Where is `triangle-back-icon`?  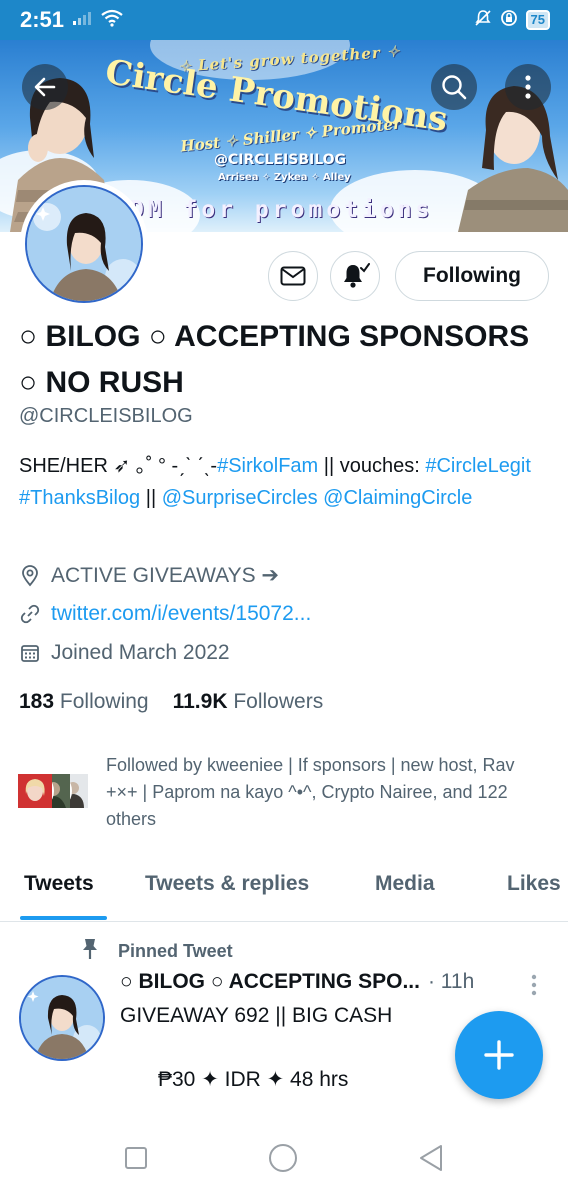
triangle-back-icon is located at coordinates (431, 1157).